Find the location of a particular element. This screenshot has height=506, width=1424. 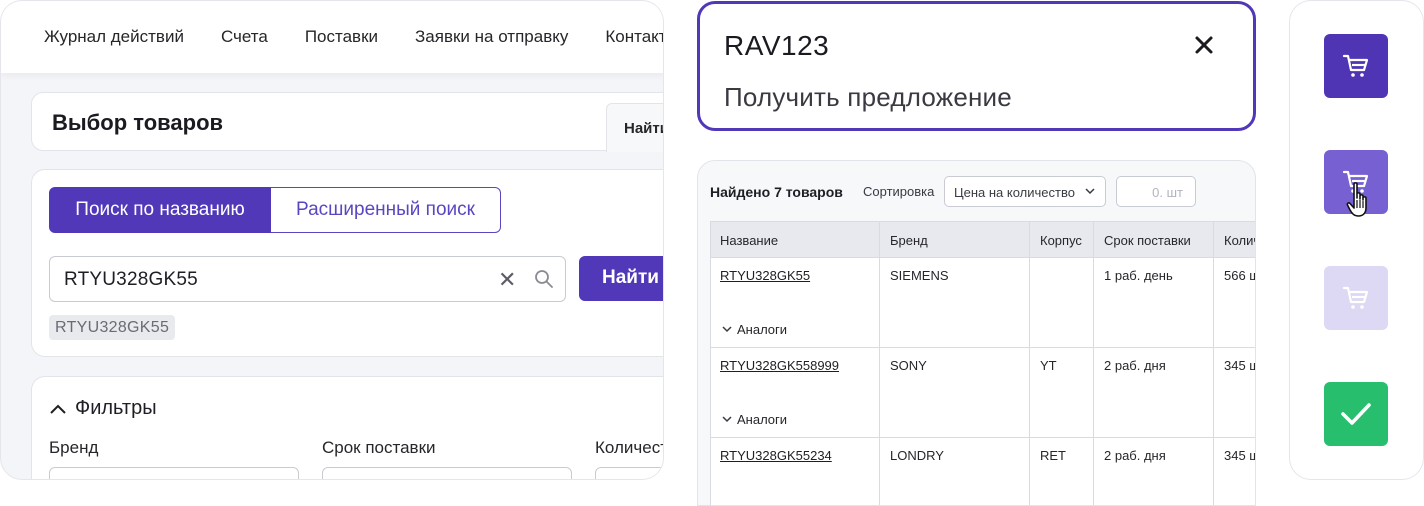

search-input: RTYU328GK55 ✕ is located at coordinates (307, 279).